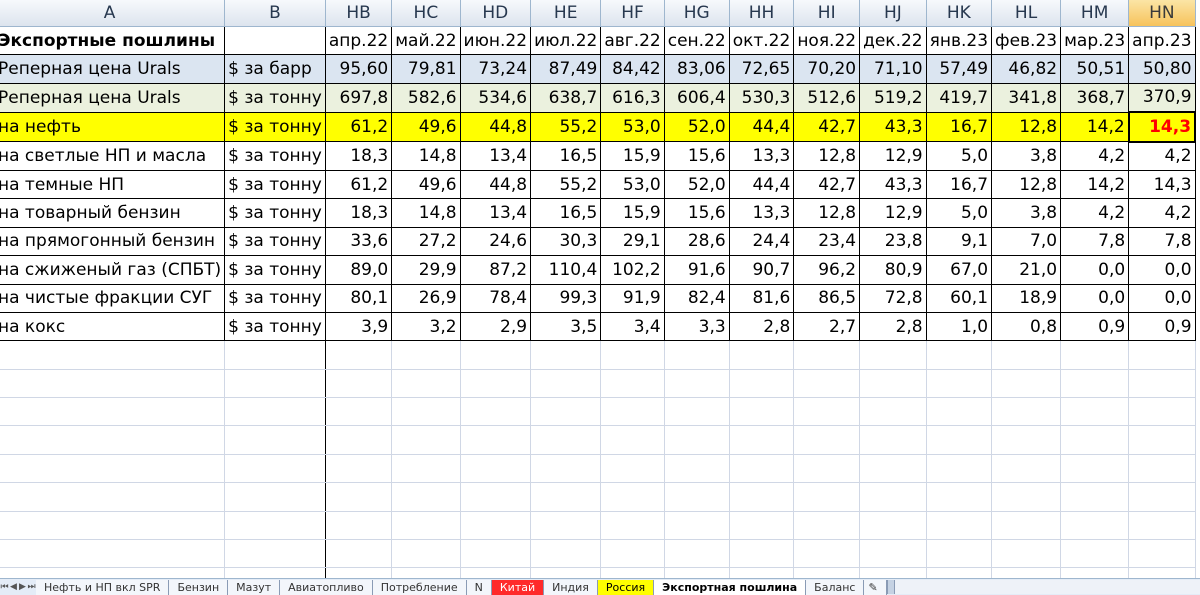 Image resolution: width=1200 pixels, height=595 pixels. Describe the element at coordinates (1095, 13) in the screenshot. I see `column-header: HM` at that location.